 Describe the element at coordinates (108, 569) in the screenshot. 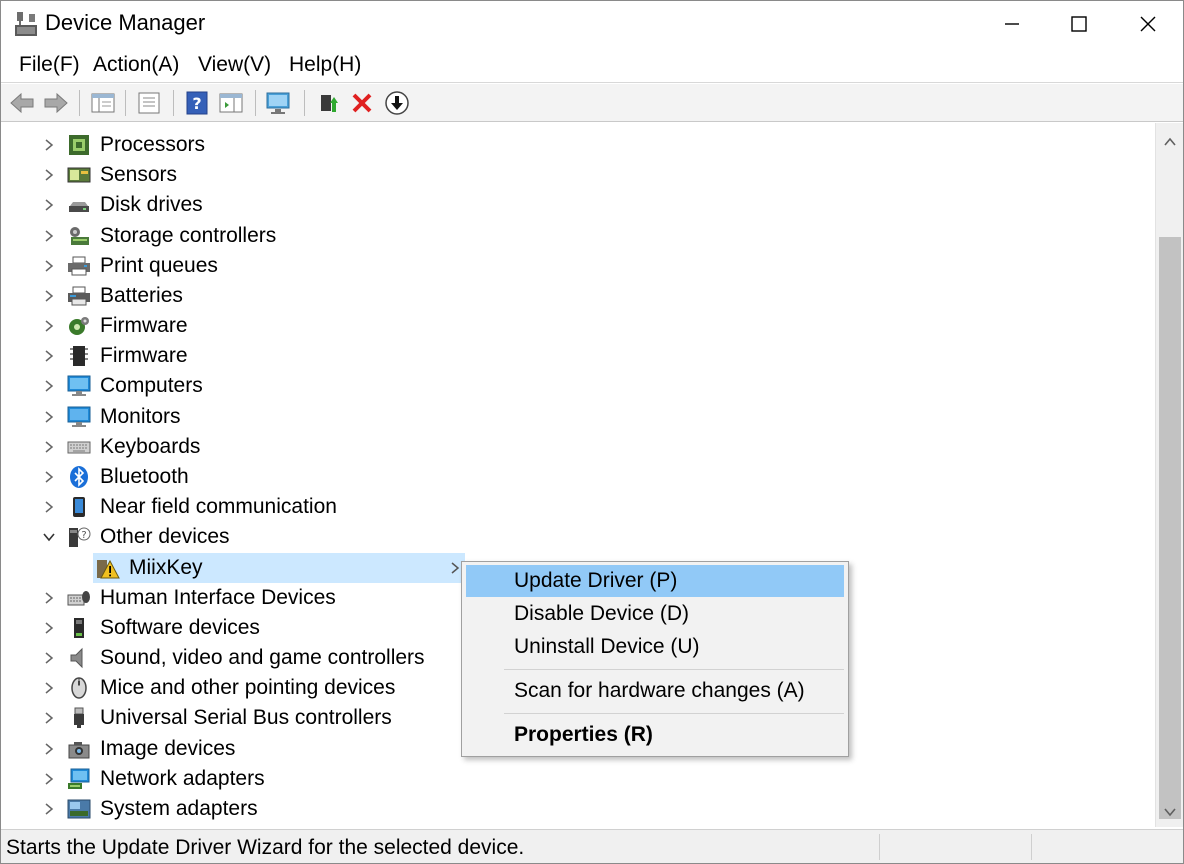

I see `warning-device-icon` at that location.